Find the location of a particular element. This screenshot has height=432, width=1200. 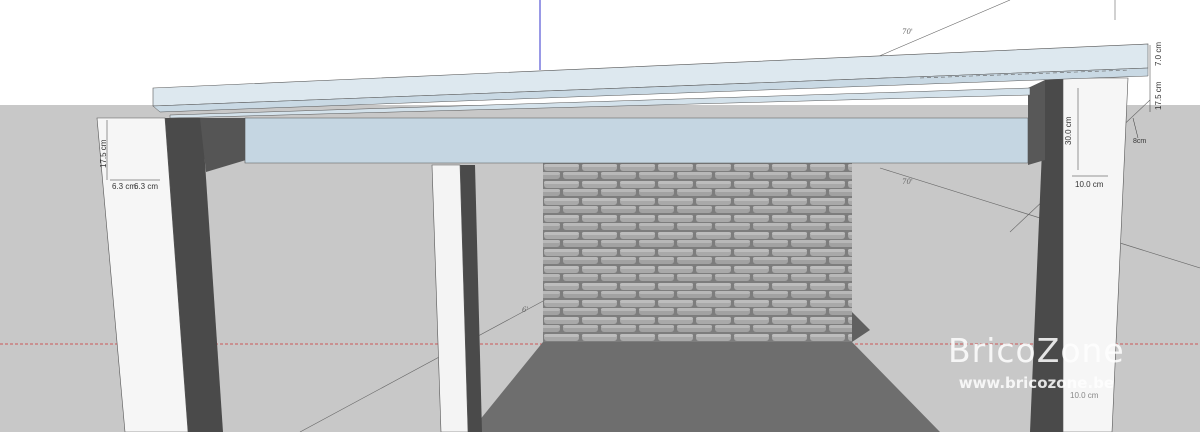

watermark-brand: BricoZone is located at coordinates (1036, 350).